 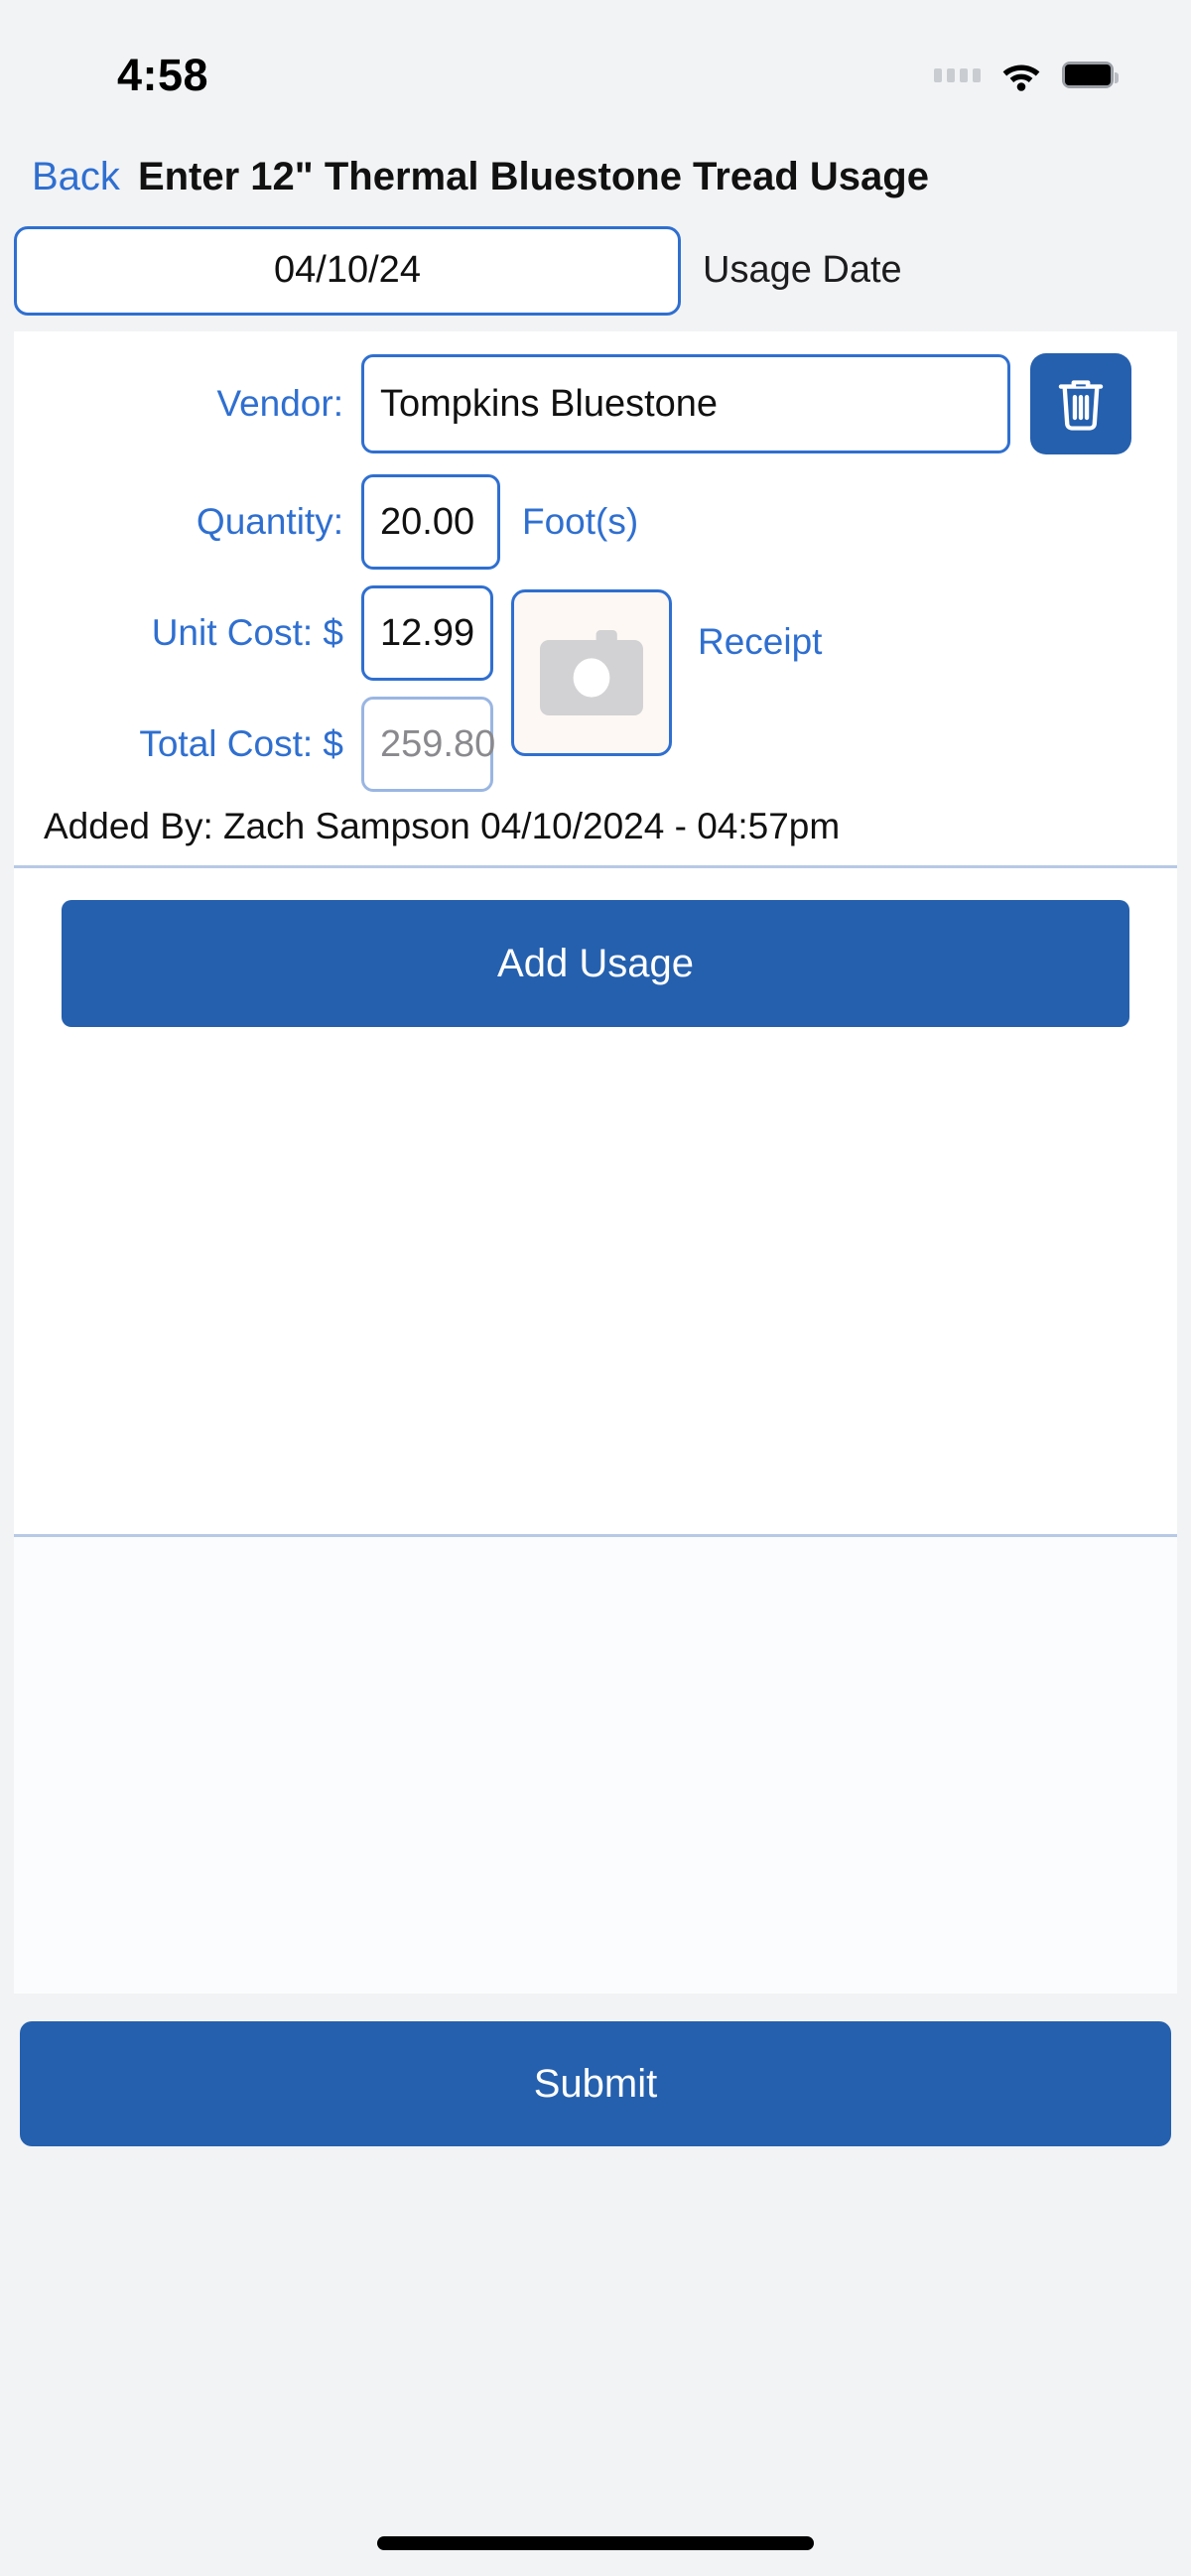 What do you see at coordinates (270, 522) in the screenshot?
I see `quantity-label: Quantity:` at bounding box center [270, 522].